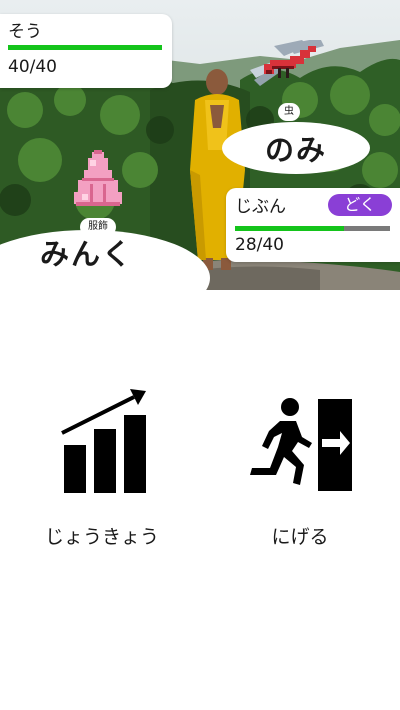 The width and height of the screenshot is (400, 710). Describe the element at coordinates (301, 444) in the screenshot. I see `running-exit-icon` at that location.